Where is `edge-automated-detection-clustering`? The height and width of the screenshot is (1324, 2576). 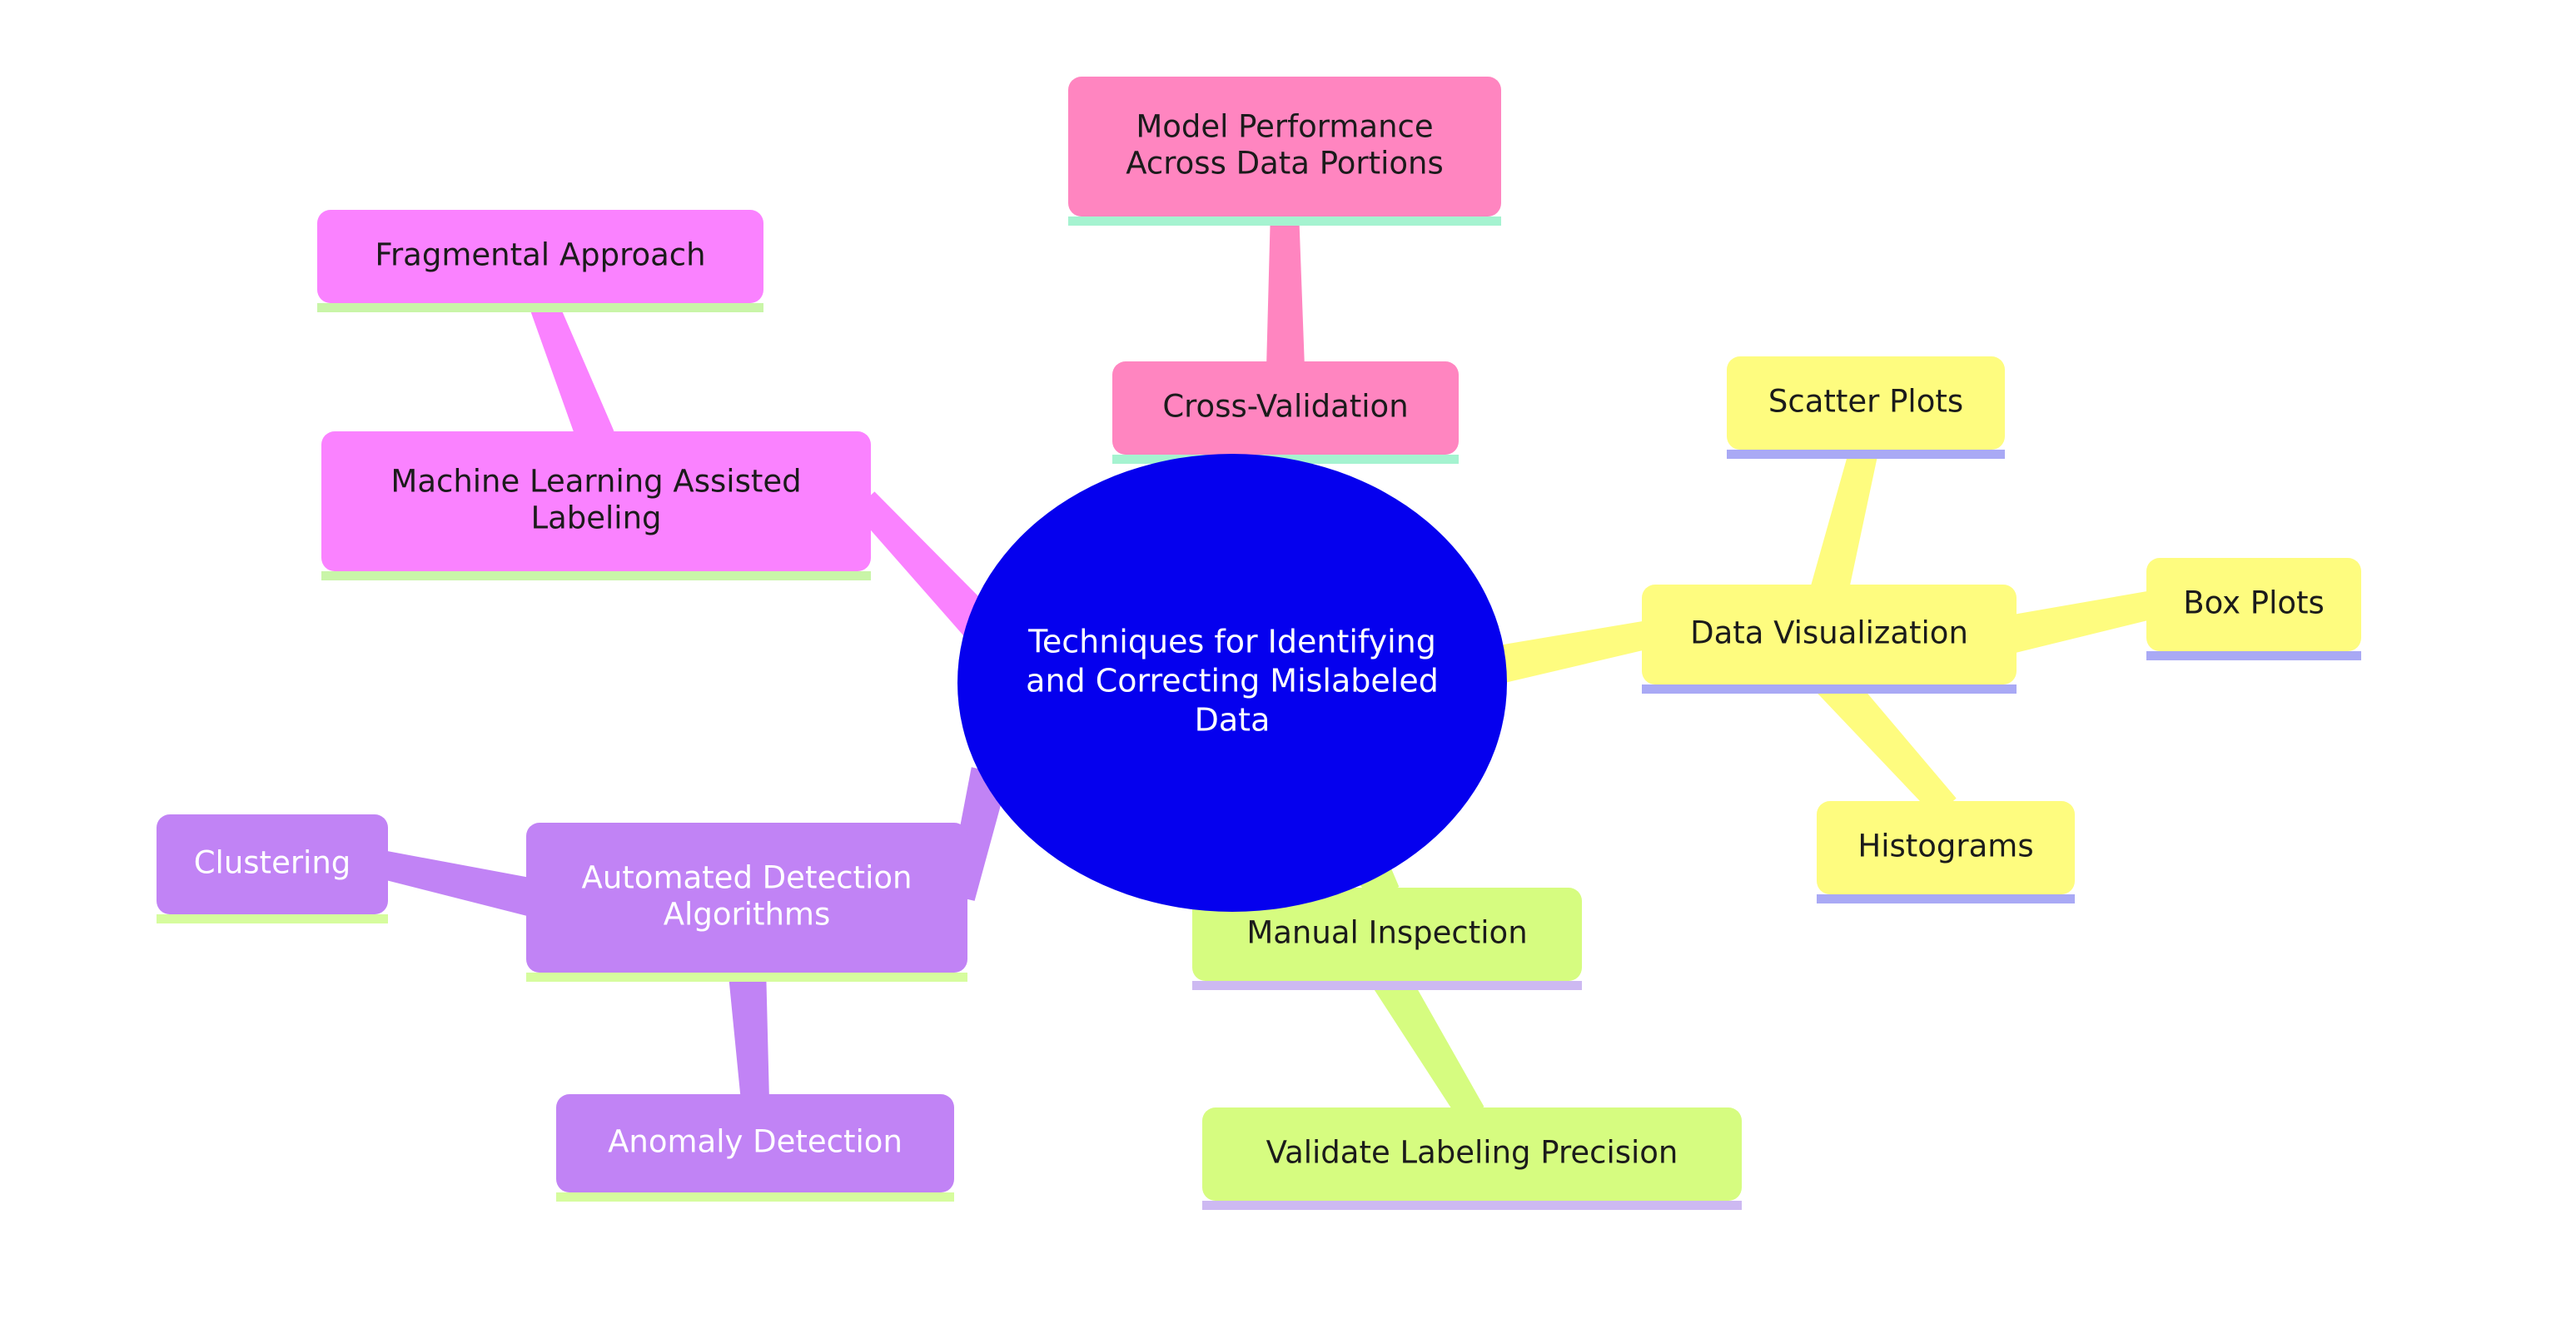 edge-automated-detection-clustering is located at coordinates (457, 883).